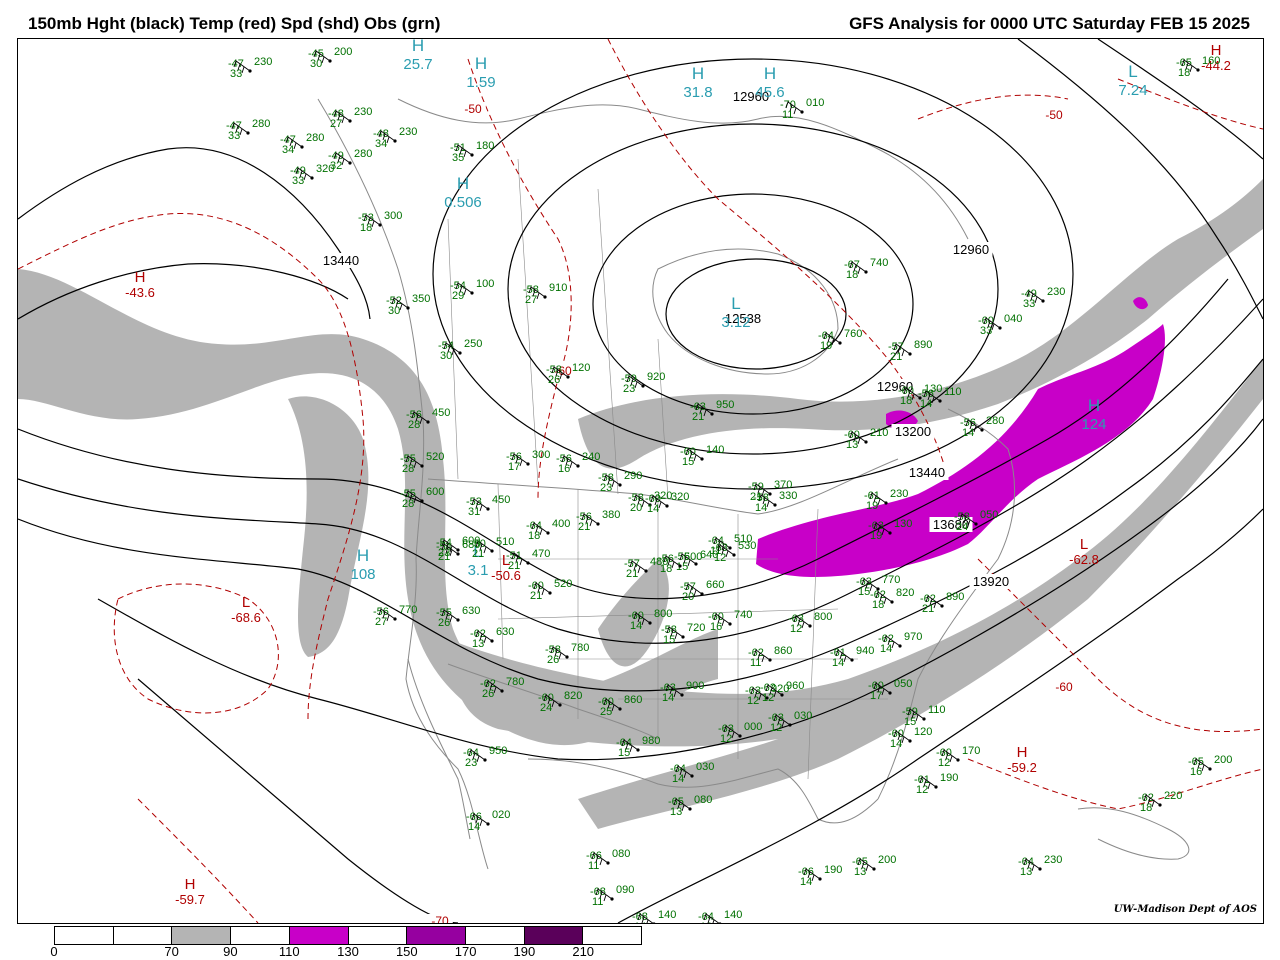 The image size is (1280, 960). I want to click on temp-extremum-value: -59.2, so click(1022, 767).